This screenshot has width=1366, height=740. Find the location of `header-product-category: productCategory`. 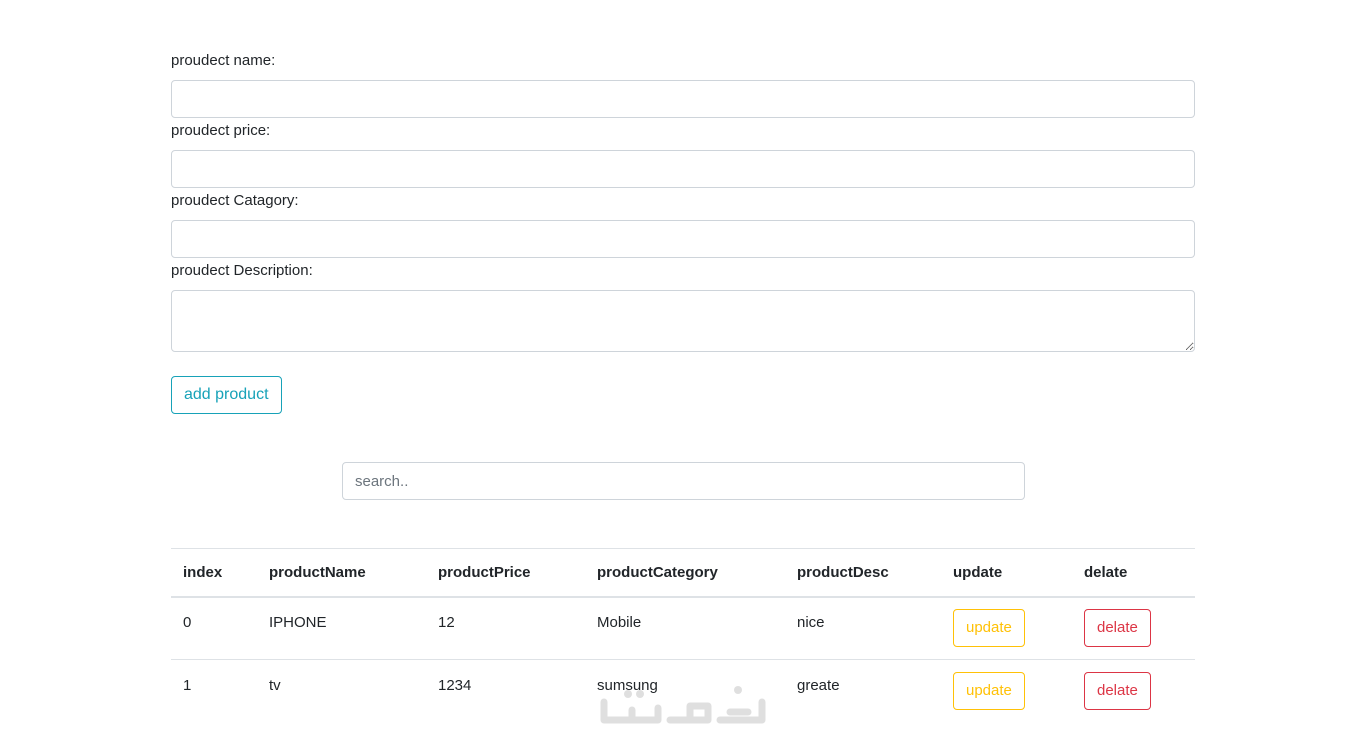

header-product-category: productCategory is located at coordinates (685, 573).